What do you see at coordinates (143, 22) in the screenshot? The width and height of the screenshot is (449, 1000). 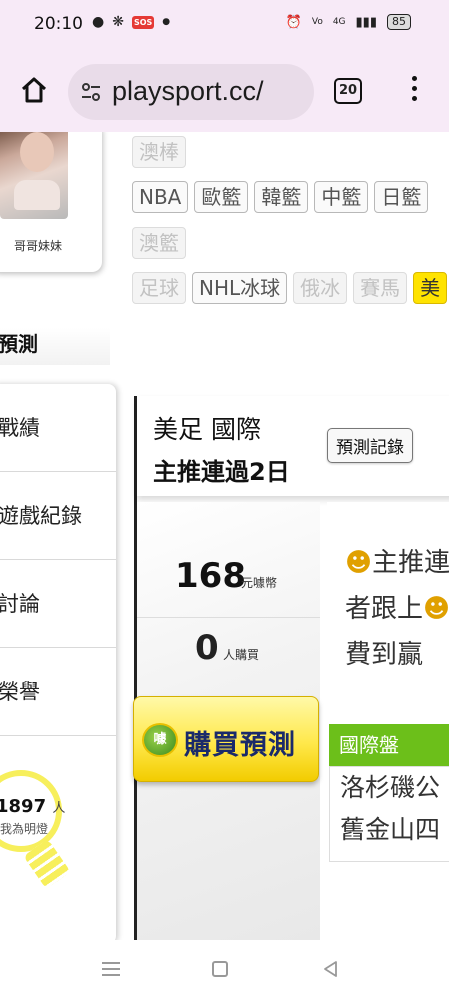 I see `sos-icon: SOS` at bounding box center [143, 22].